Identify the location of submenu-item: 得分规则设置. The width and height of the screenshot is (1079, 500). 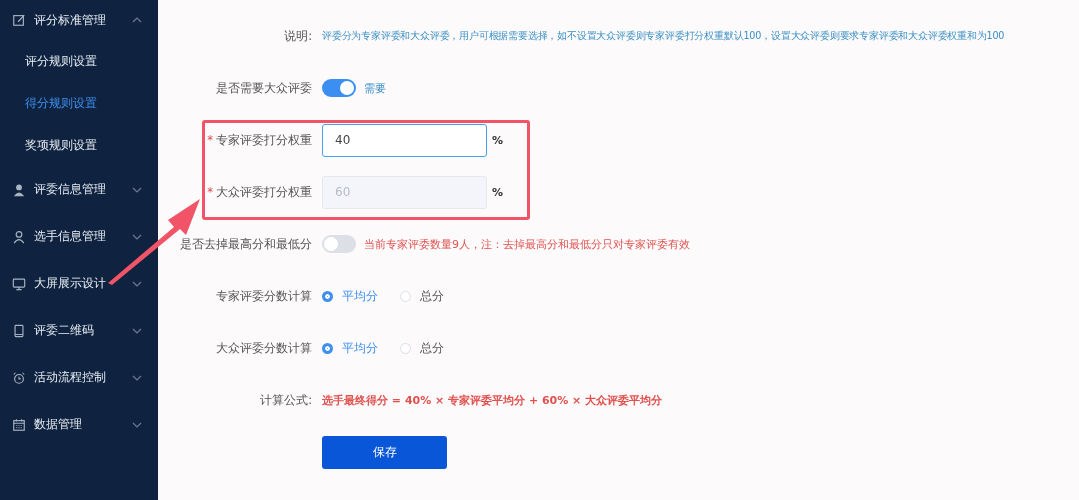
(61, 103).